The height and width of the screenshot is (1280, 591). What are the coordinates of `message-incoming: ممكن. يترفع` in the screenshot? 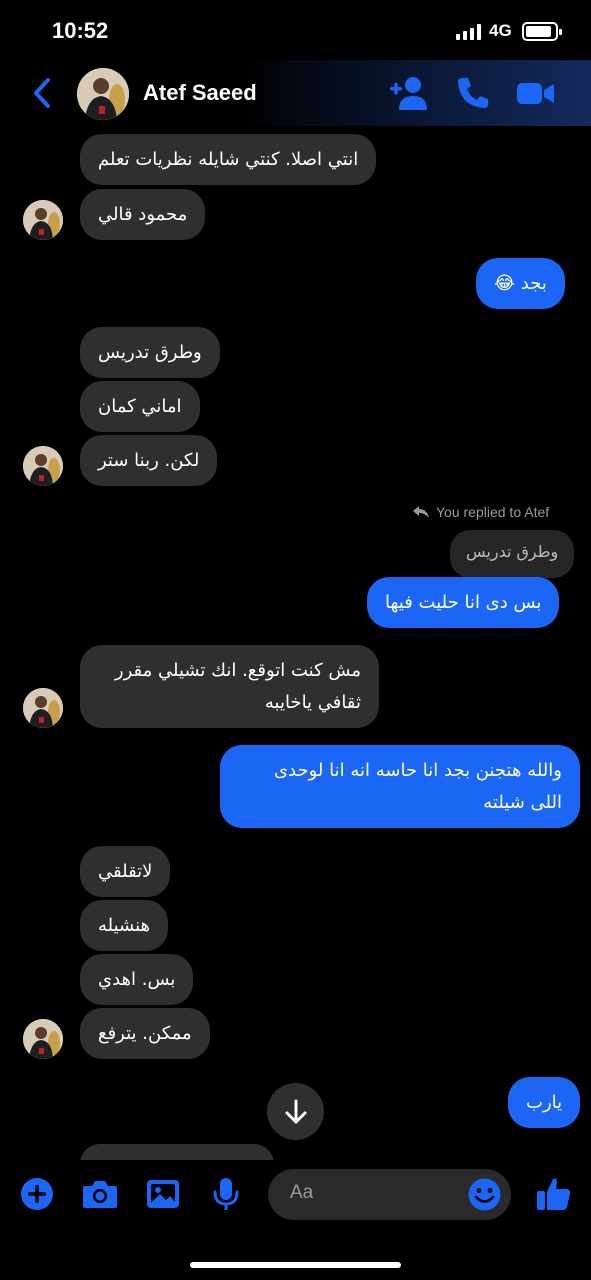 It's located at (145, 1033).